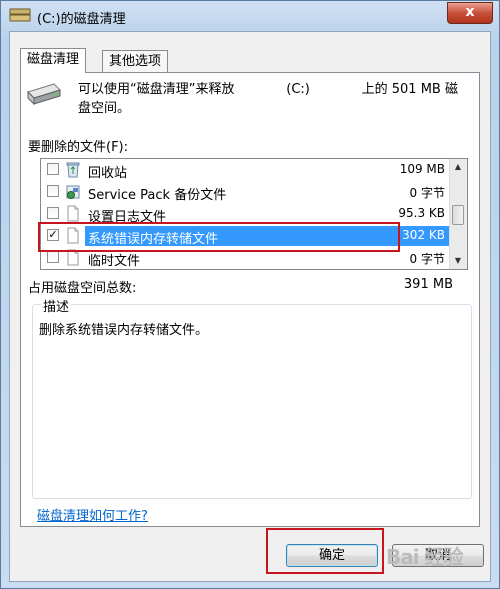  Describe the element at coordinates (73, 170) in the screenshot. I see `recycle-bin-icon` at that location.